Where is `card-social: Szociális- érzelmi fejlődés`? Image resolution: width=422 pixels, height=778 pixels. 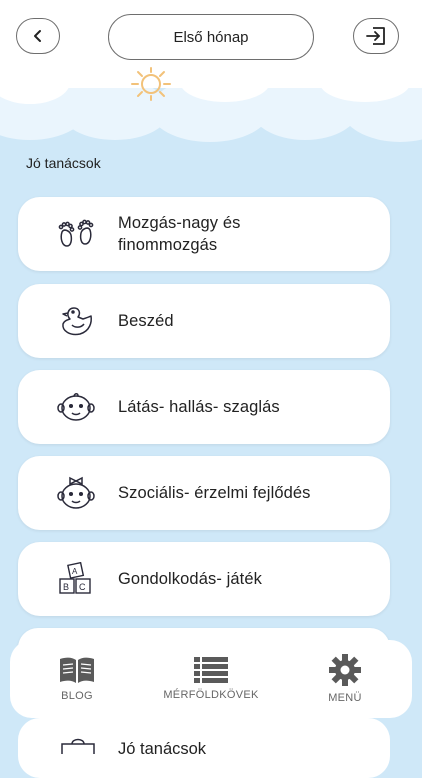
card-social: Szociális- érzelmi fejlődés is located at coordinates (204, 493).